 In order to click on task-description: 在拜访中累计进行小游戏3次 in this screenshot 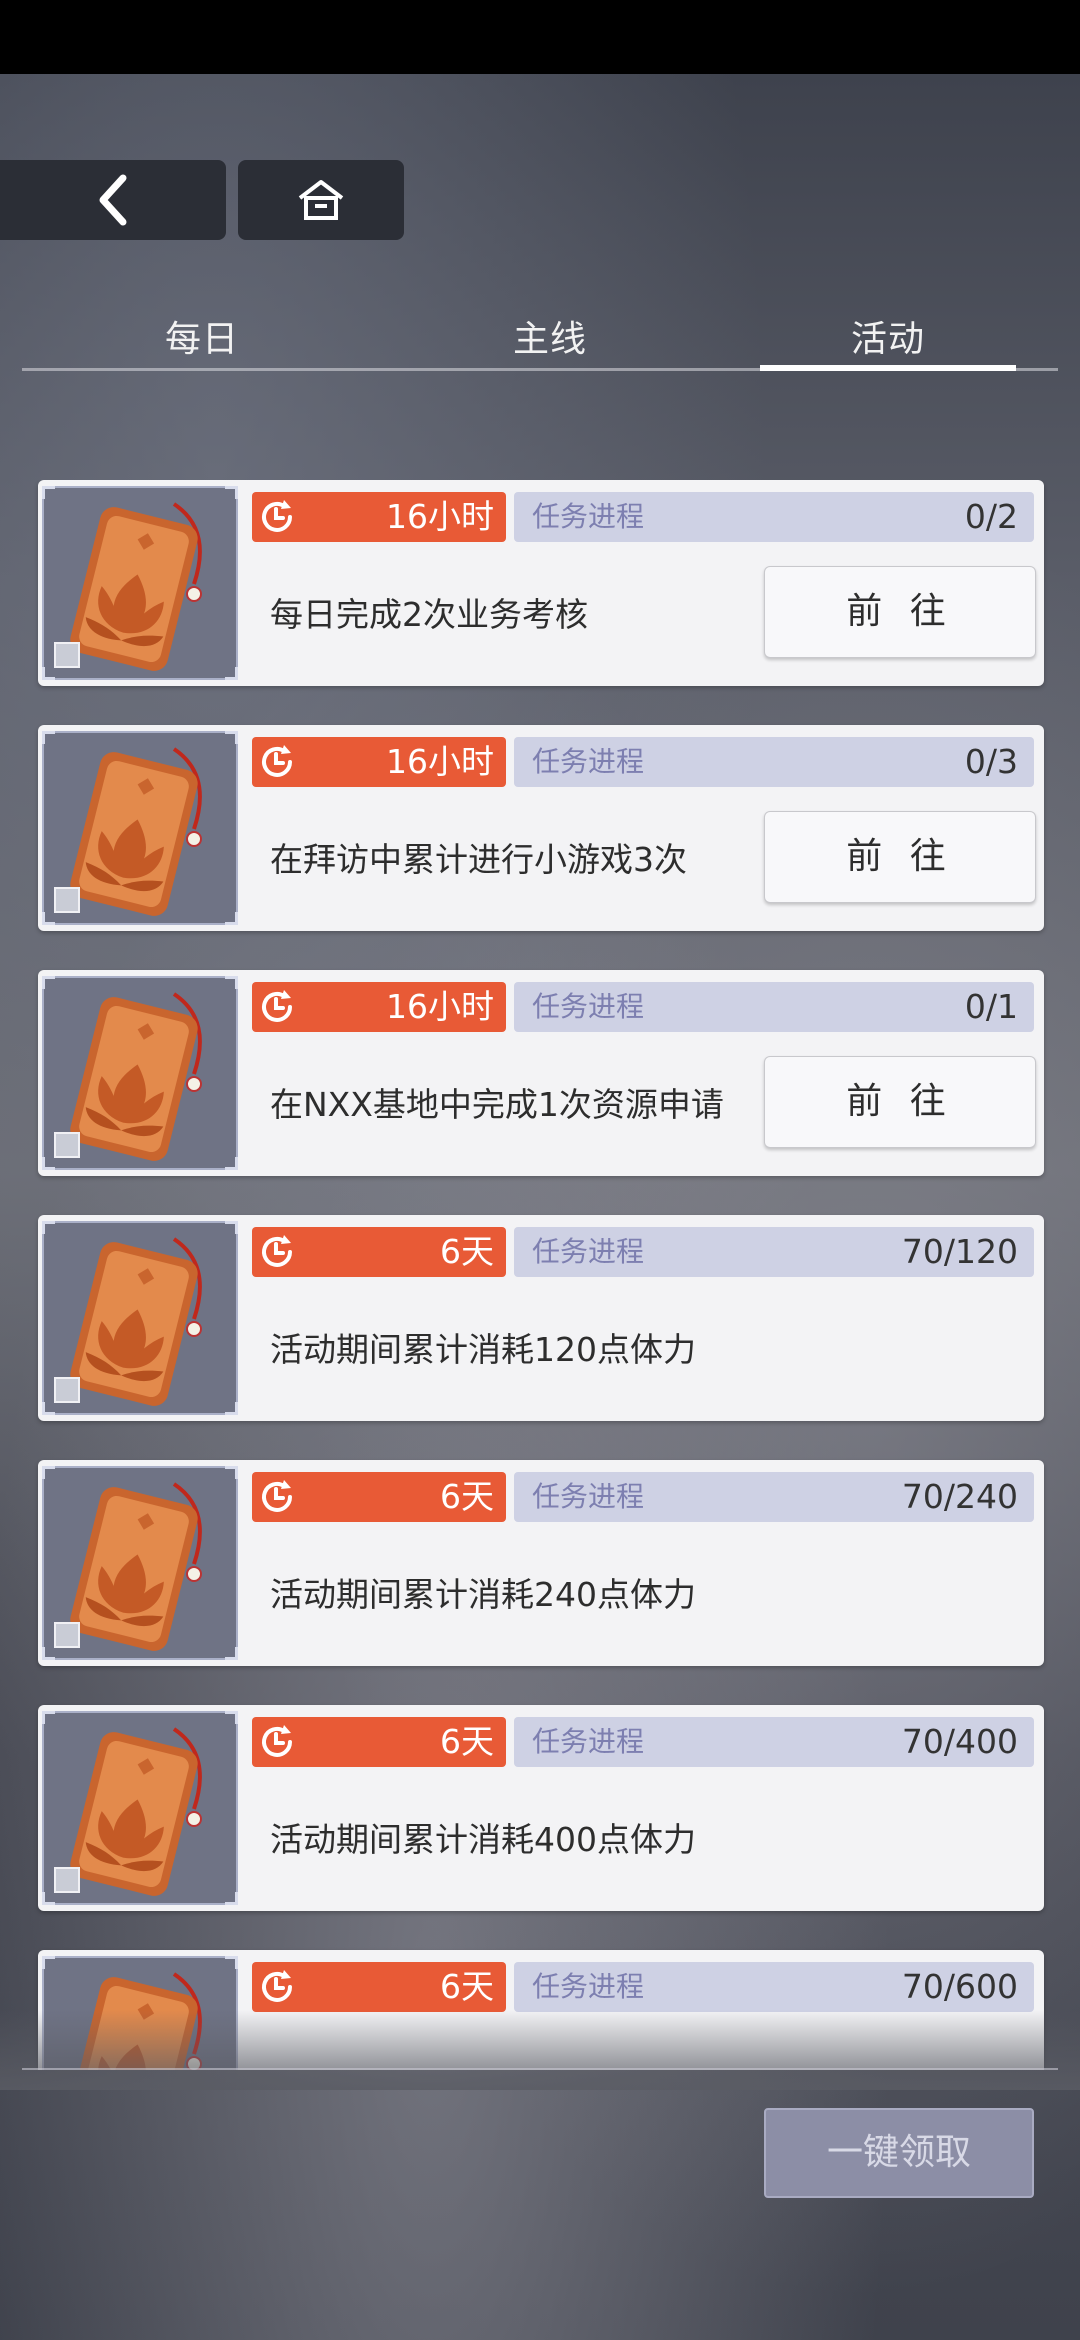, I will do `click(515, 860)`.